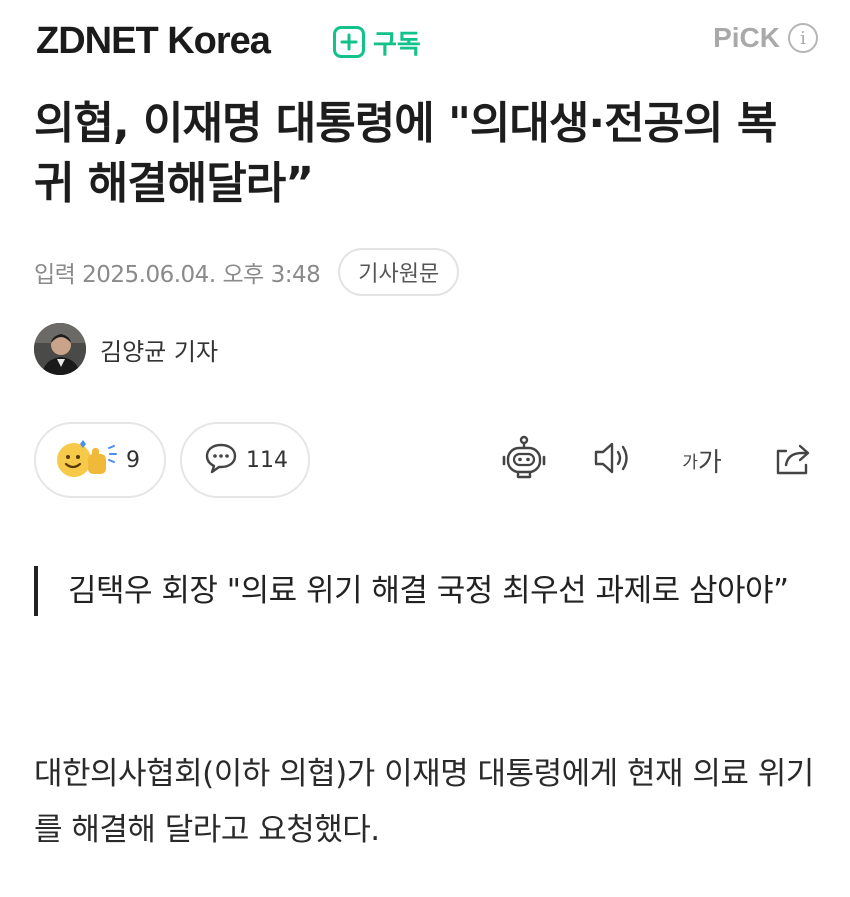 The image size is (850, 897). Describe the element at coordinates (86, 460) in the screenshot. I see `smile-thumbs-icon` at that location.